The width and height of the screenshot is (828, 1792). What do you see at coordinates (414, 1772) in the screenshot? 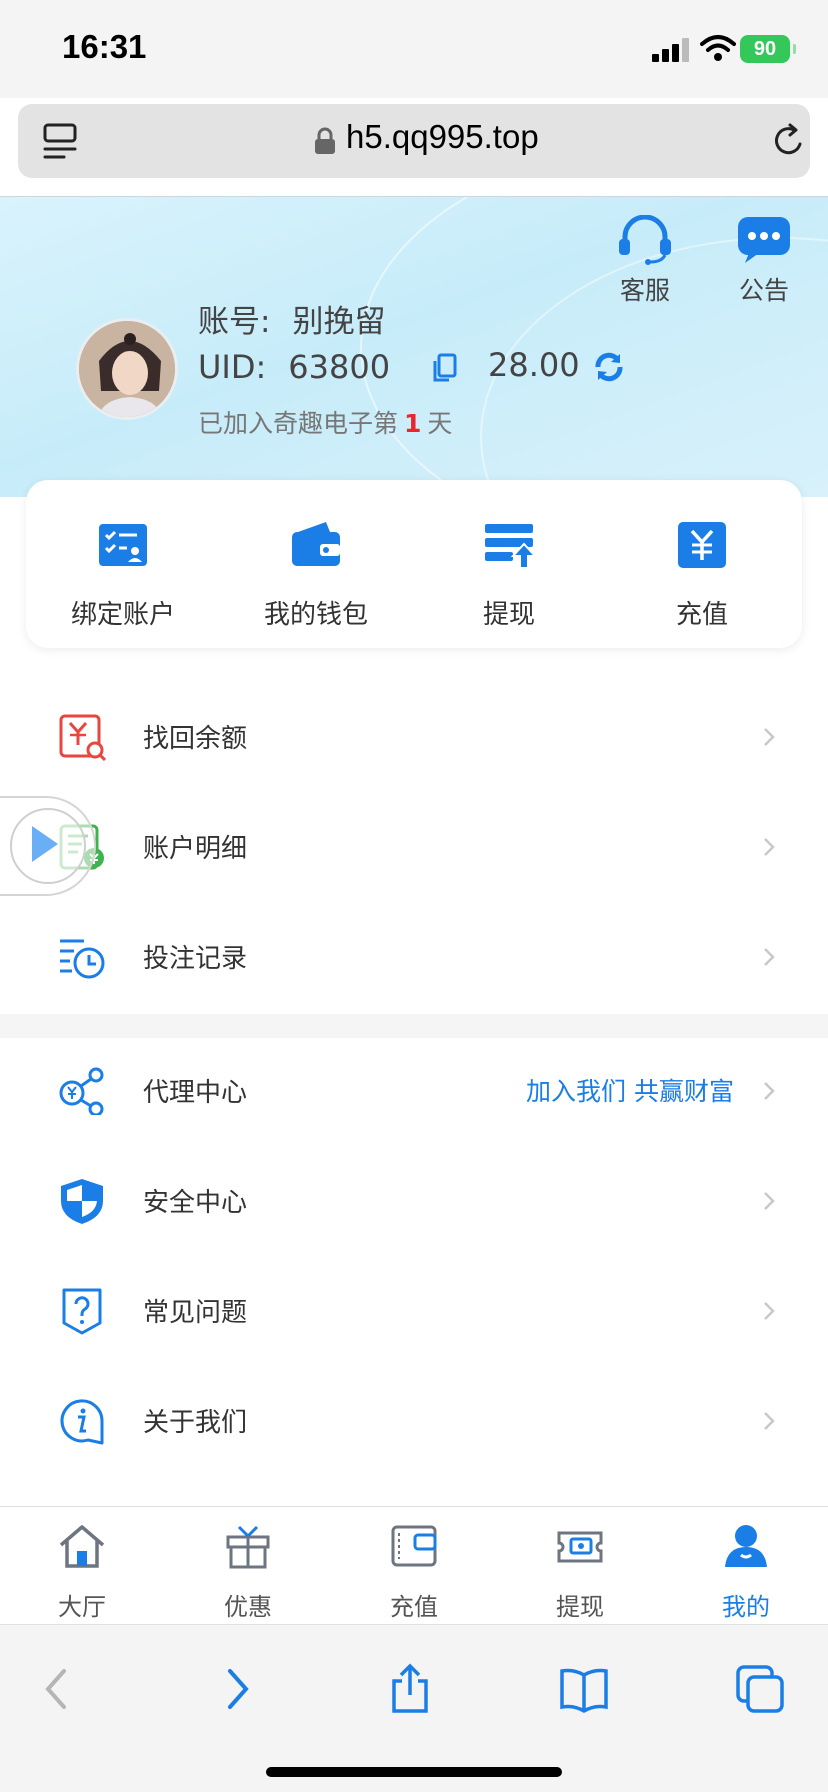
I see `home-indicator` at bounding box center [414, 1772].